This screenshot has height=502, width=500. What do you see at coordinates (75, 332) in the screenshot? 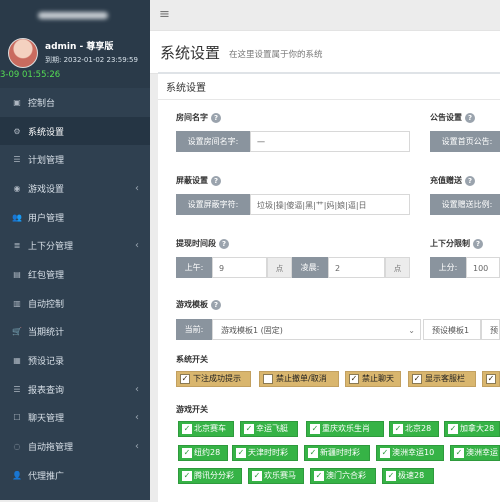
I see `sidebar-item-period-stats: 🛒 当期统计` at bounding box center [75, 332].